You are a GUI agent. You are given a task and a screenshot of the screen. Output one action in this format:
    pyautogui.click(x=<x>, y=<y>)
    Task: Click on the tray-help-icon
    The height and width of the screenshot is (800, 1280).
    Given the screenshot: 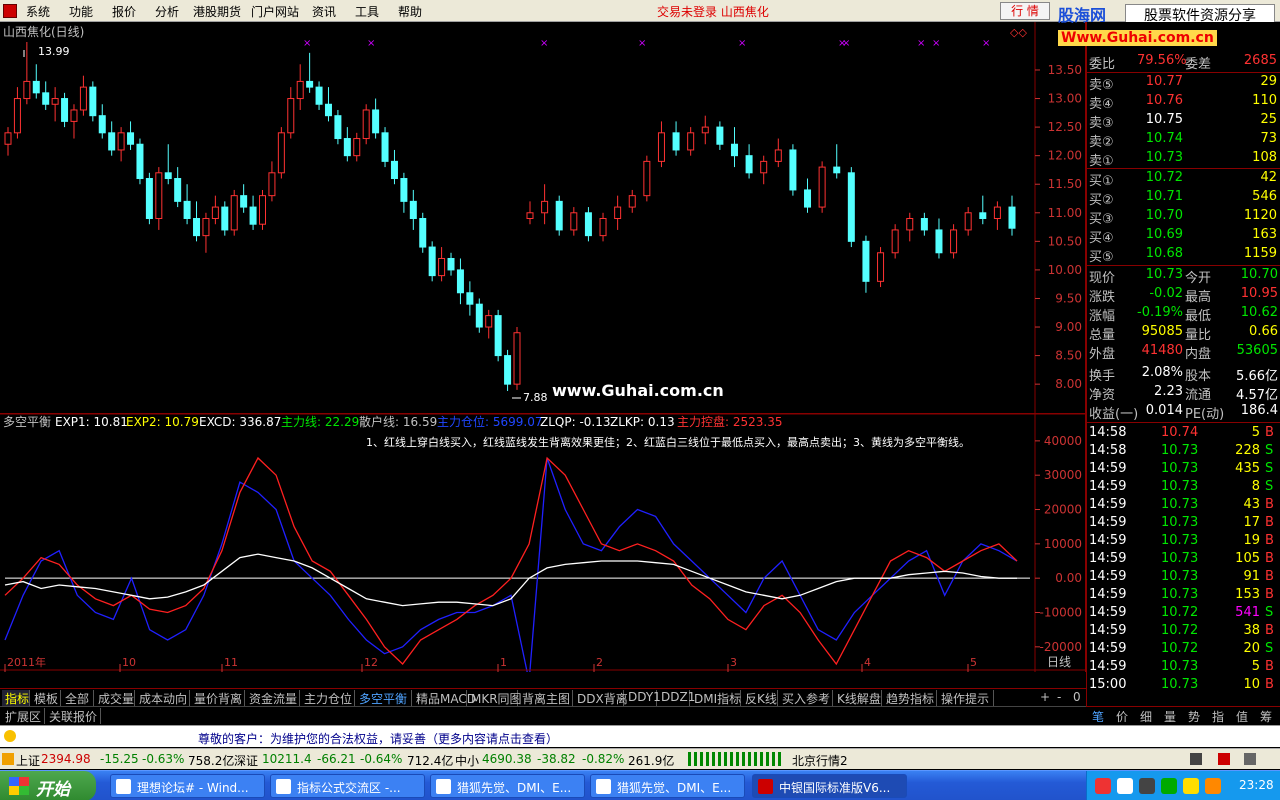 What is the action you would take?
    pyautogui.click(x=1125, y=786)
    